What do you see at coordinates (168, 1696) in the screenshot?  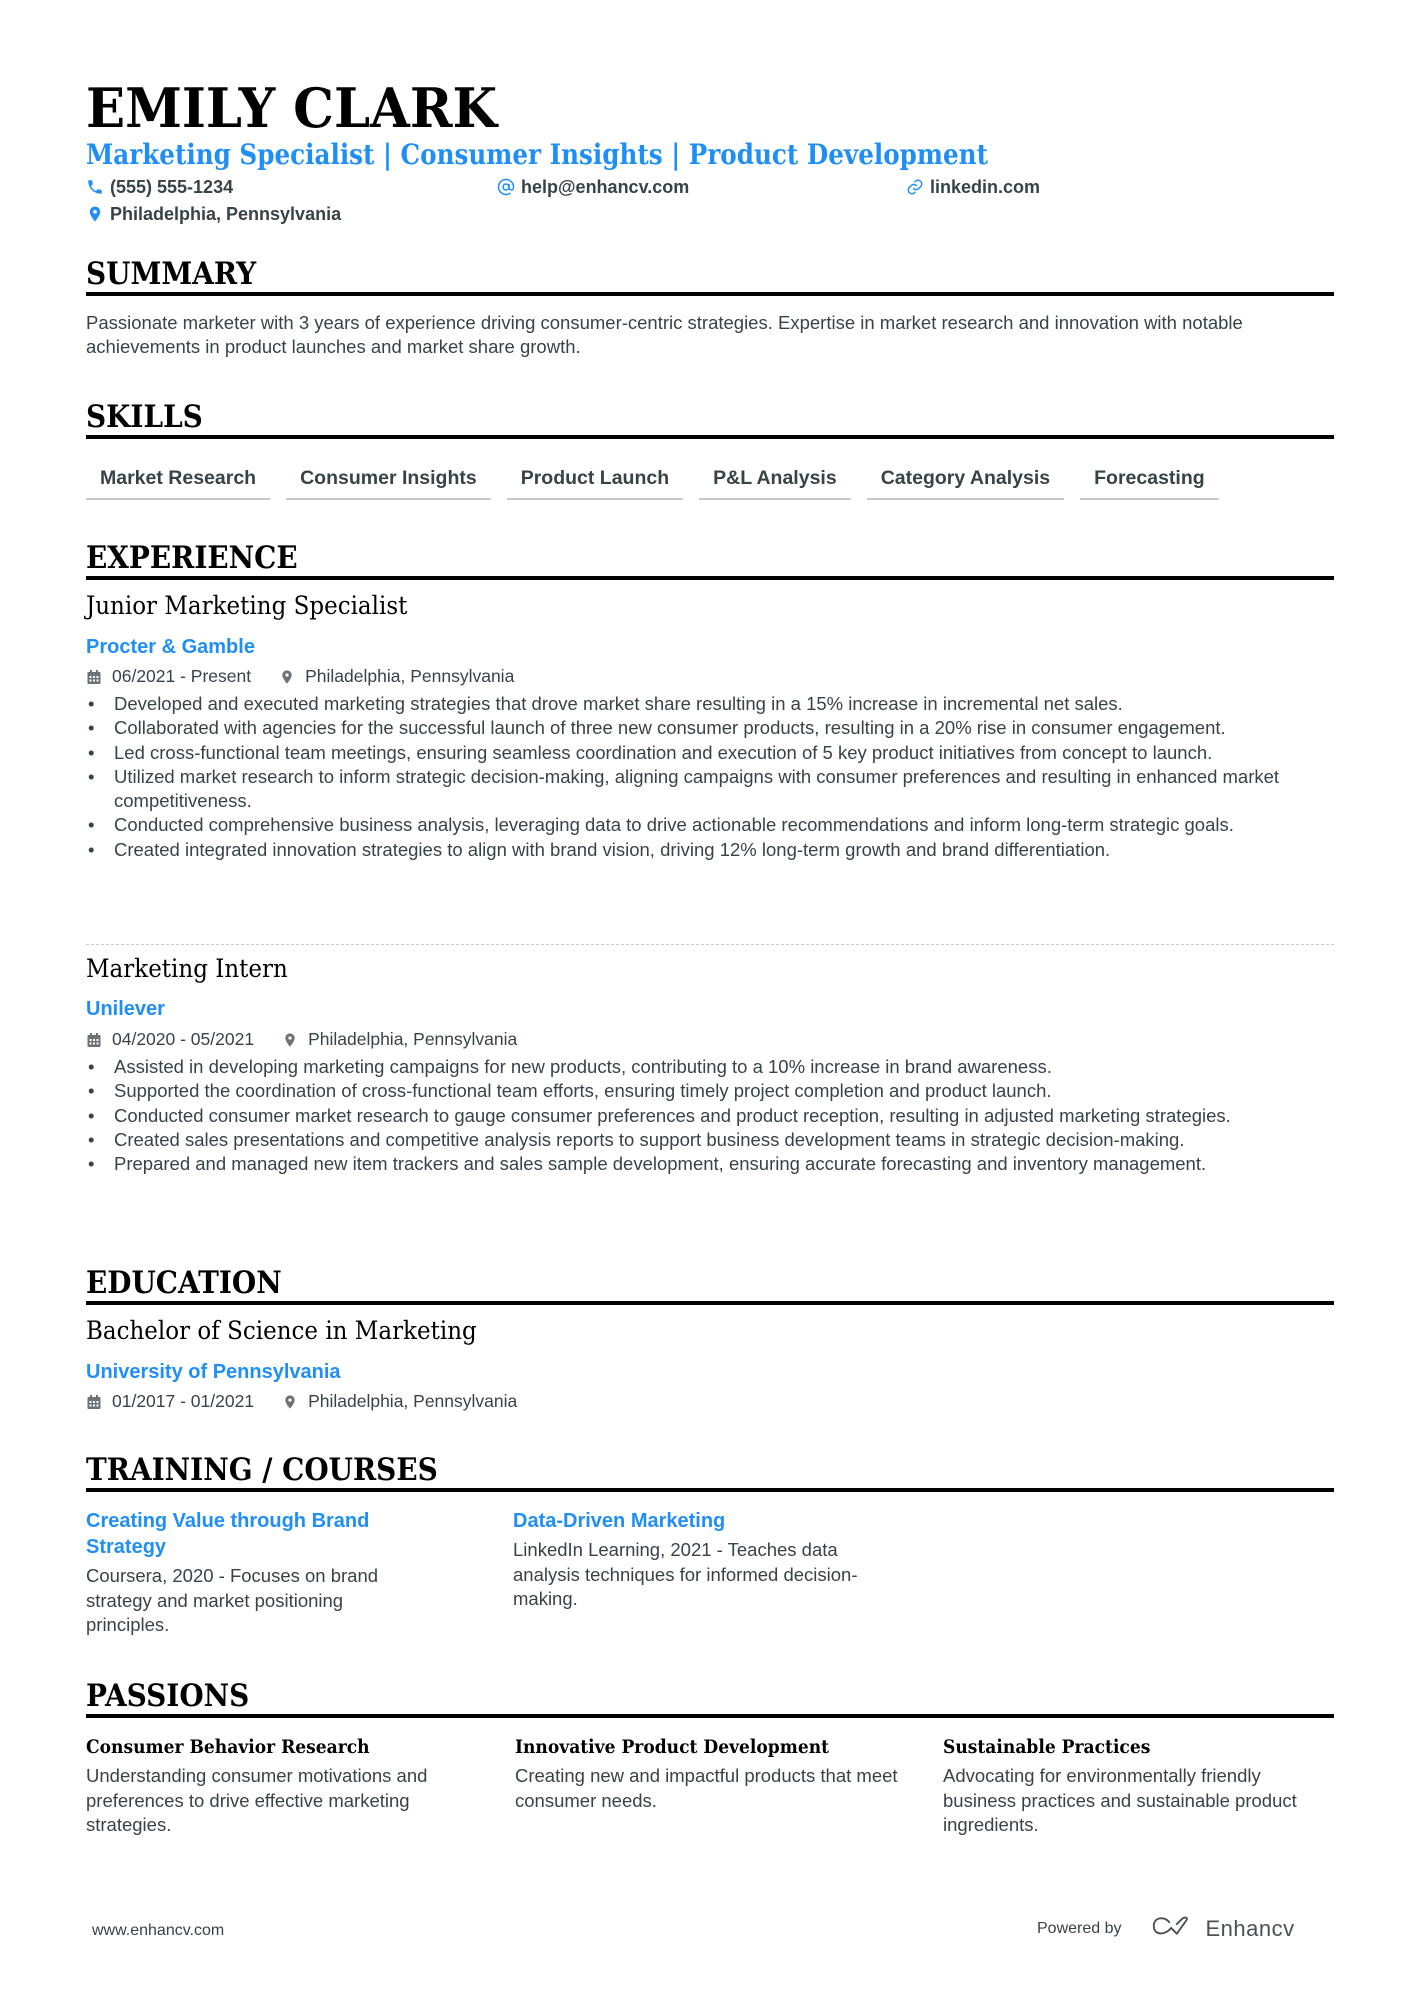 I see `heading-text: PASSIONS` at bounding box center [168, 1696].